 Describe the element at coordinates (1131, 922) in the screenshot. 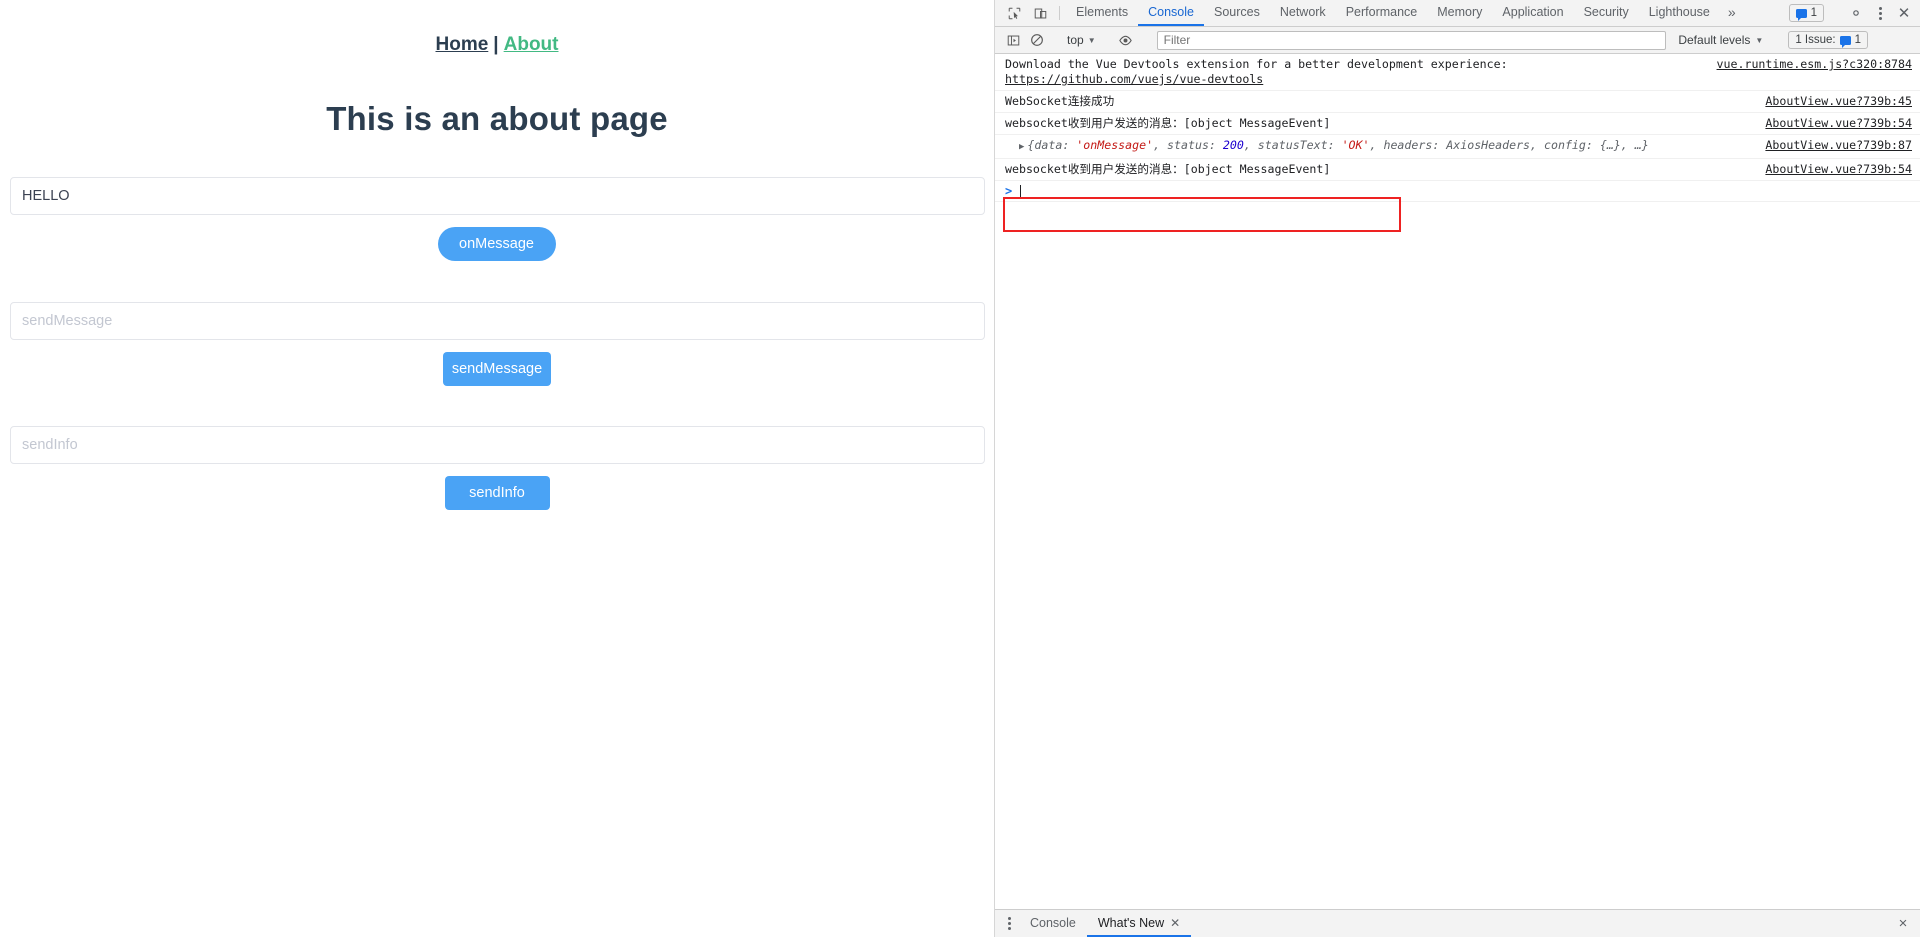

I see `drawer-tab-whats-new-label: What's New` at that location.